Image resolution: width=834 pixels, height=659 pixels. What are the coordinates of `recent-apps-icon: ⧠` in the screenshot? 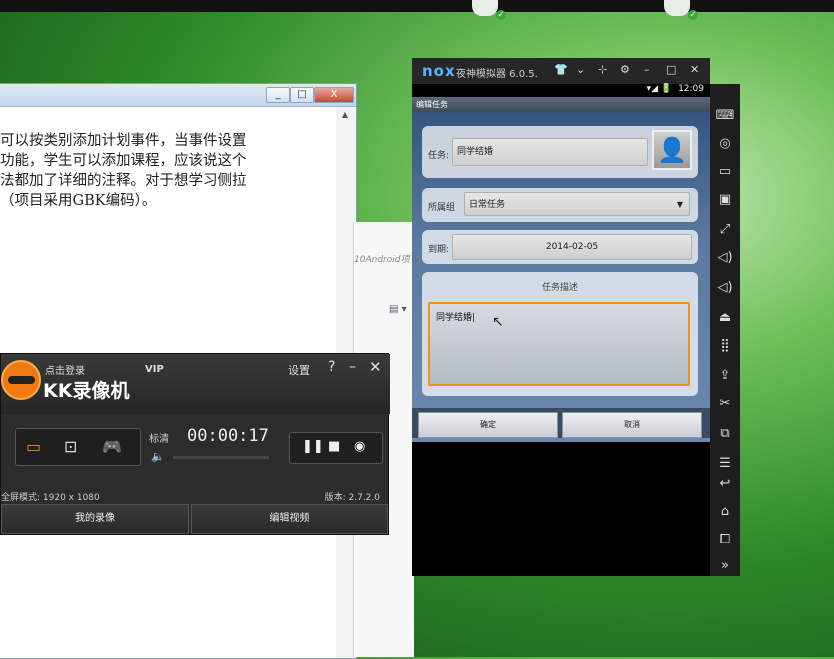 It's located at (725, 539).